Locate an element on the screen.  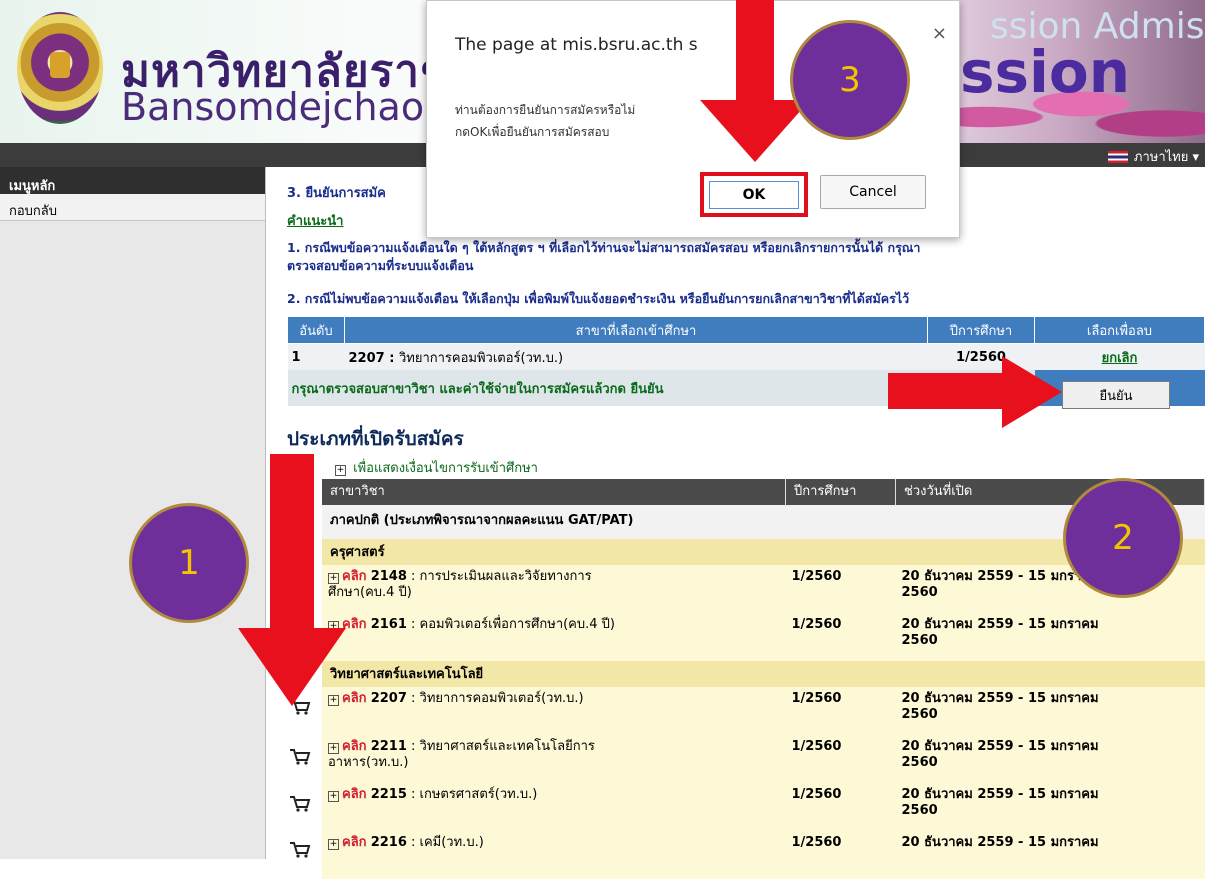
show-conditions-toggle: + เพื่อแสดงเงื่อนไขการรับเข้าศึกษา is located at coordinates (436, 467).